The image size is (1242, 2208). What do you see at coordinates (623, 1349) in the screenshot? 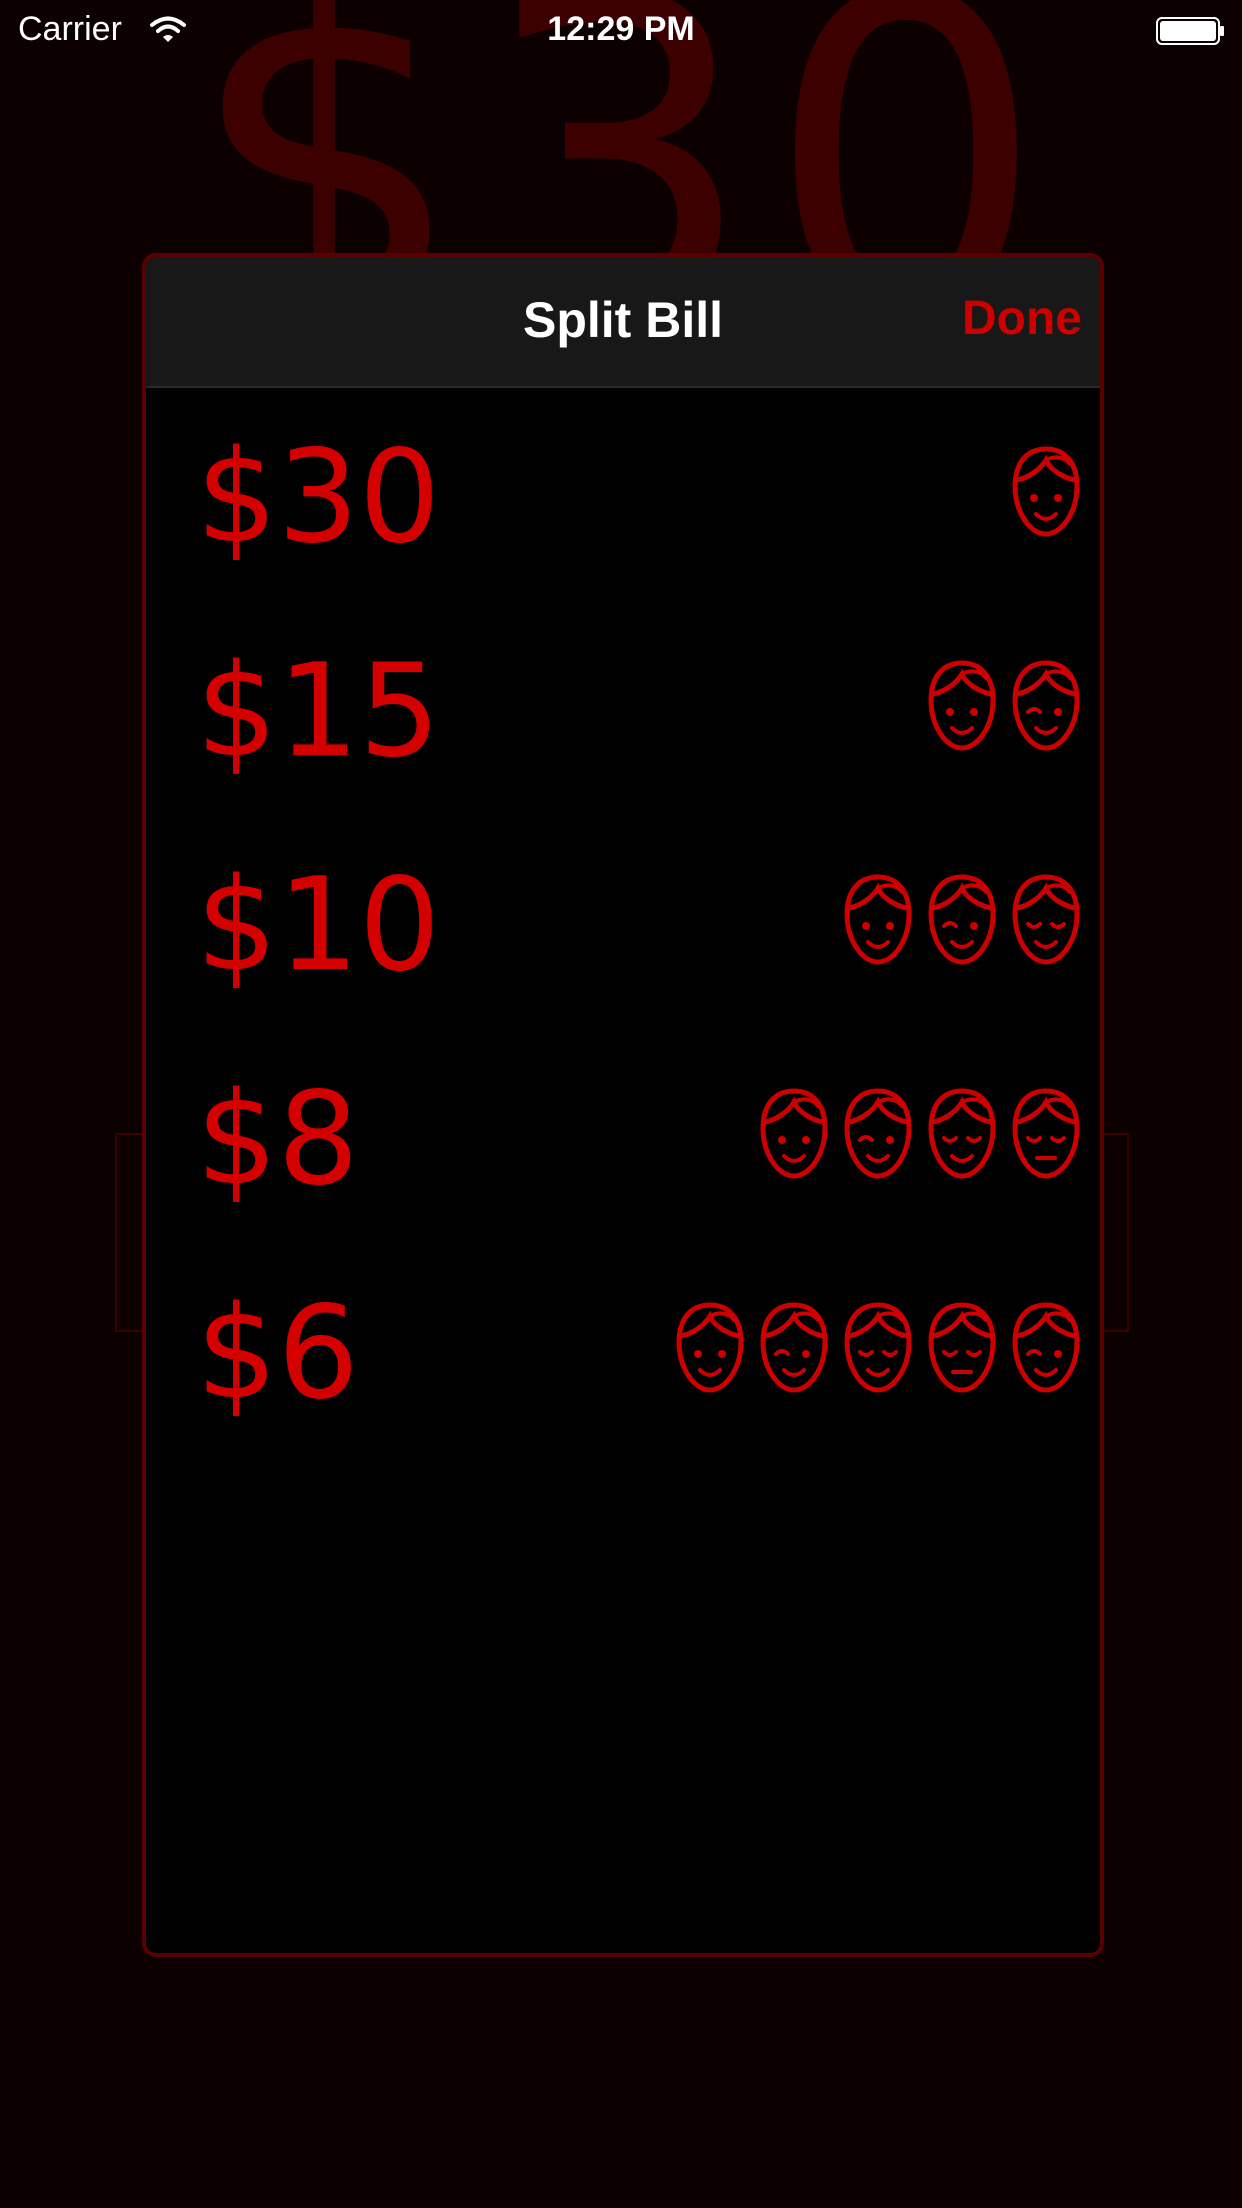
I see `split-row: $6` at bounding box center [623, 1349].